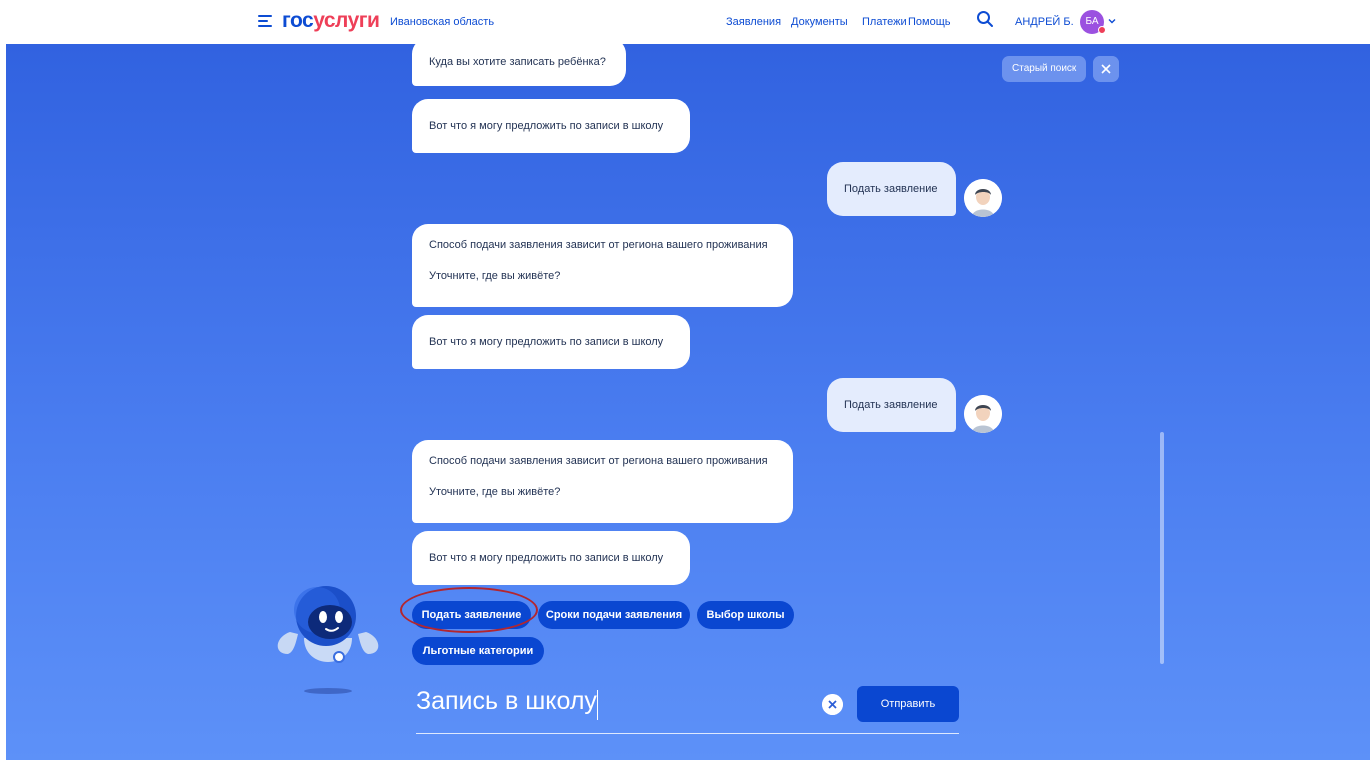  I want to click on clear-icon, so click(832, 704).